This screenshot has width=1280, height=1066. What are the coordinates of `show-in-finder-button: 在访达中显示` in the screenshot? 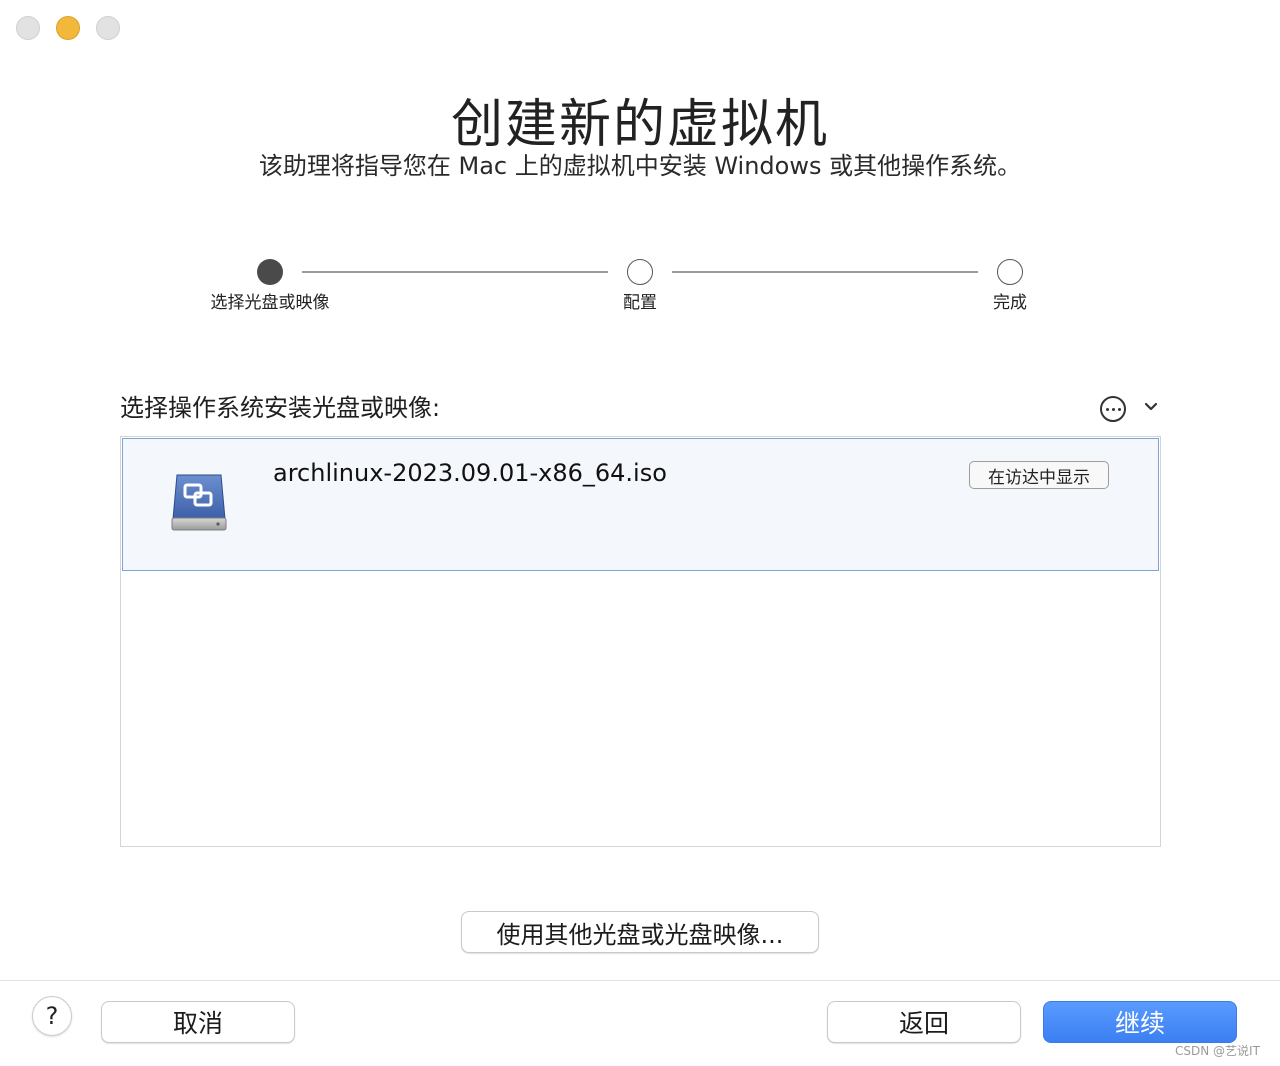 It's located at (1039, 475).